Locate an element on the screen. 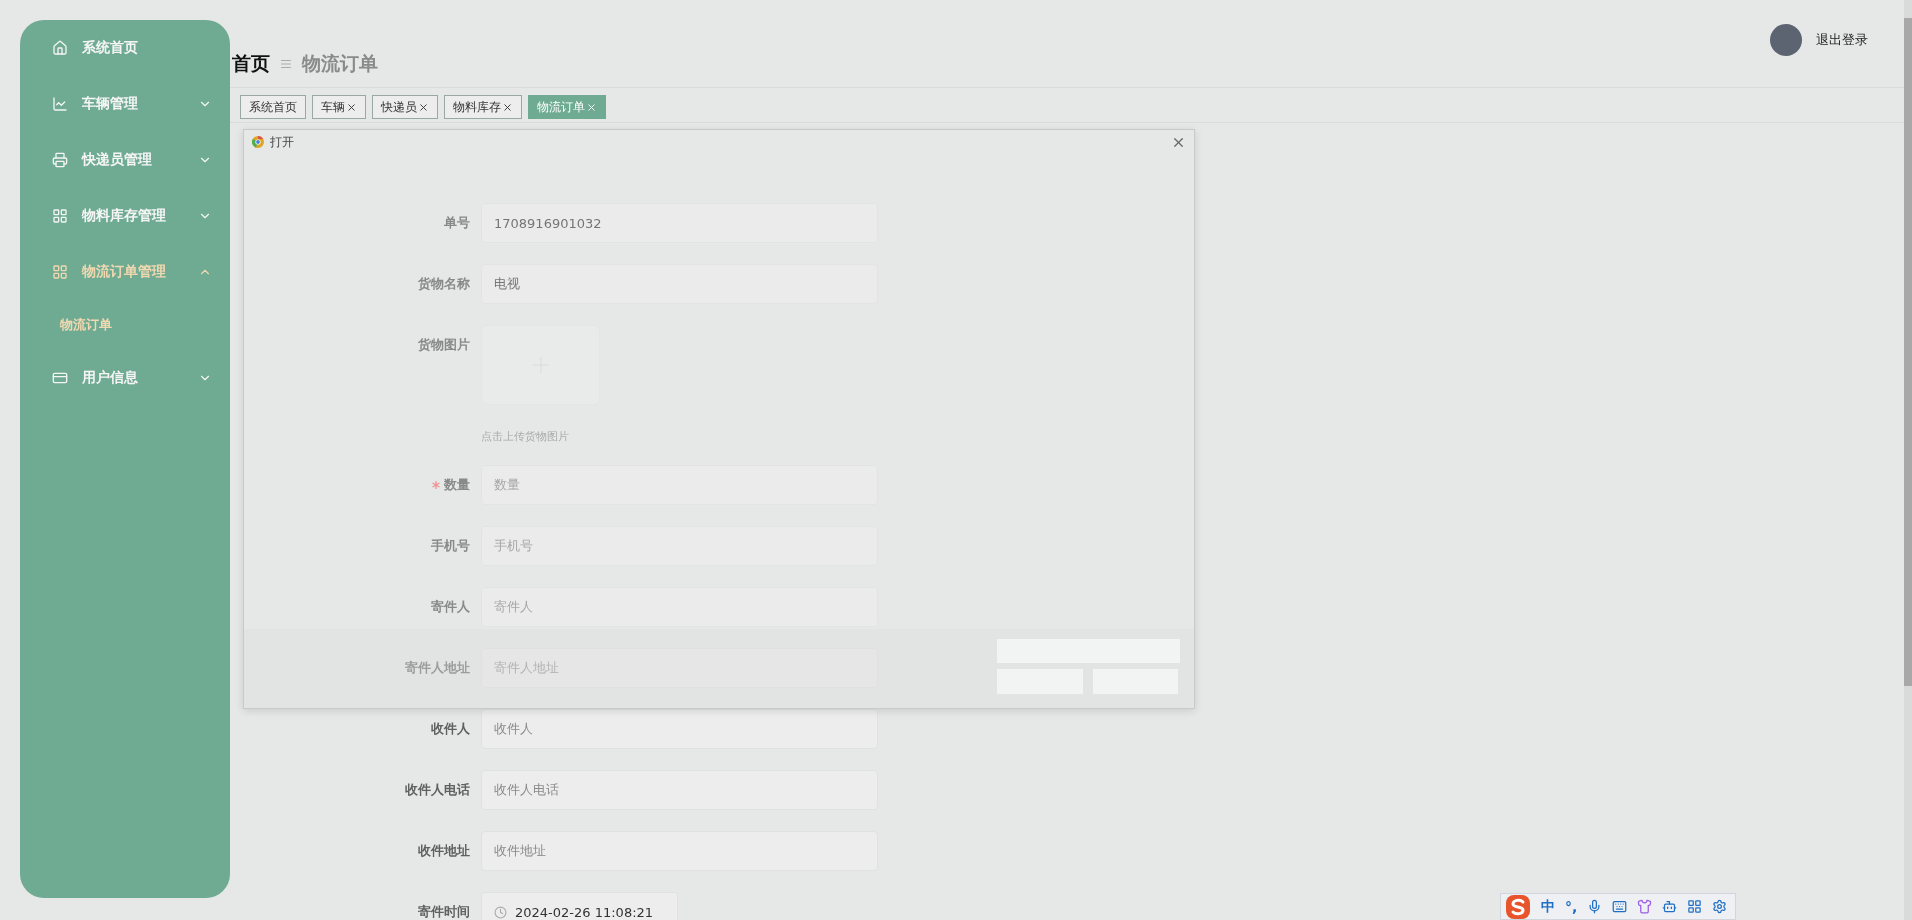 The image size is (1912, 920). field-label: 货物名称 is located at coordinates (443, 284).